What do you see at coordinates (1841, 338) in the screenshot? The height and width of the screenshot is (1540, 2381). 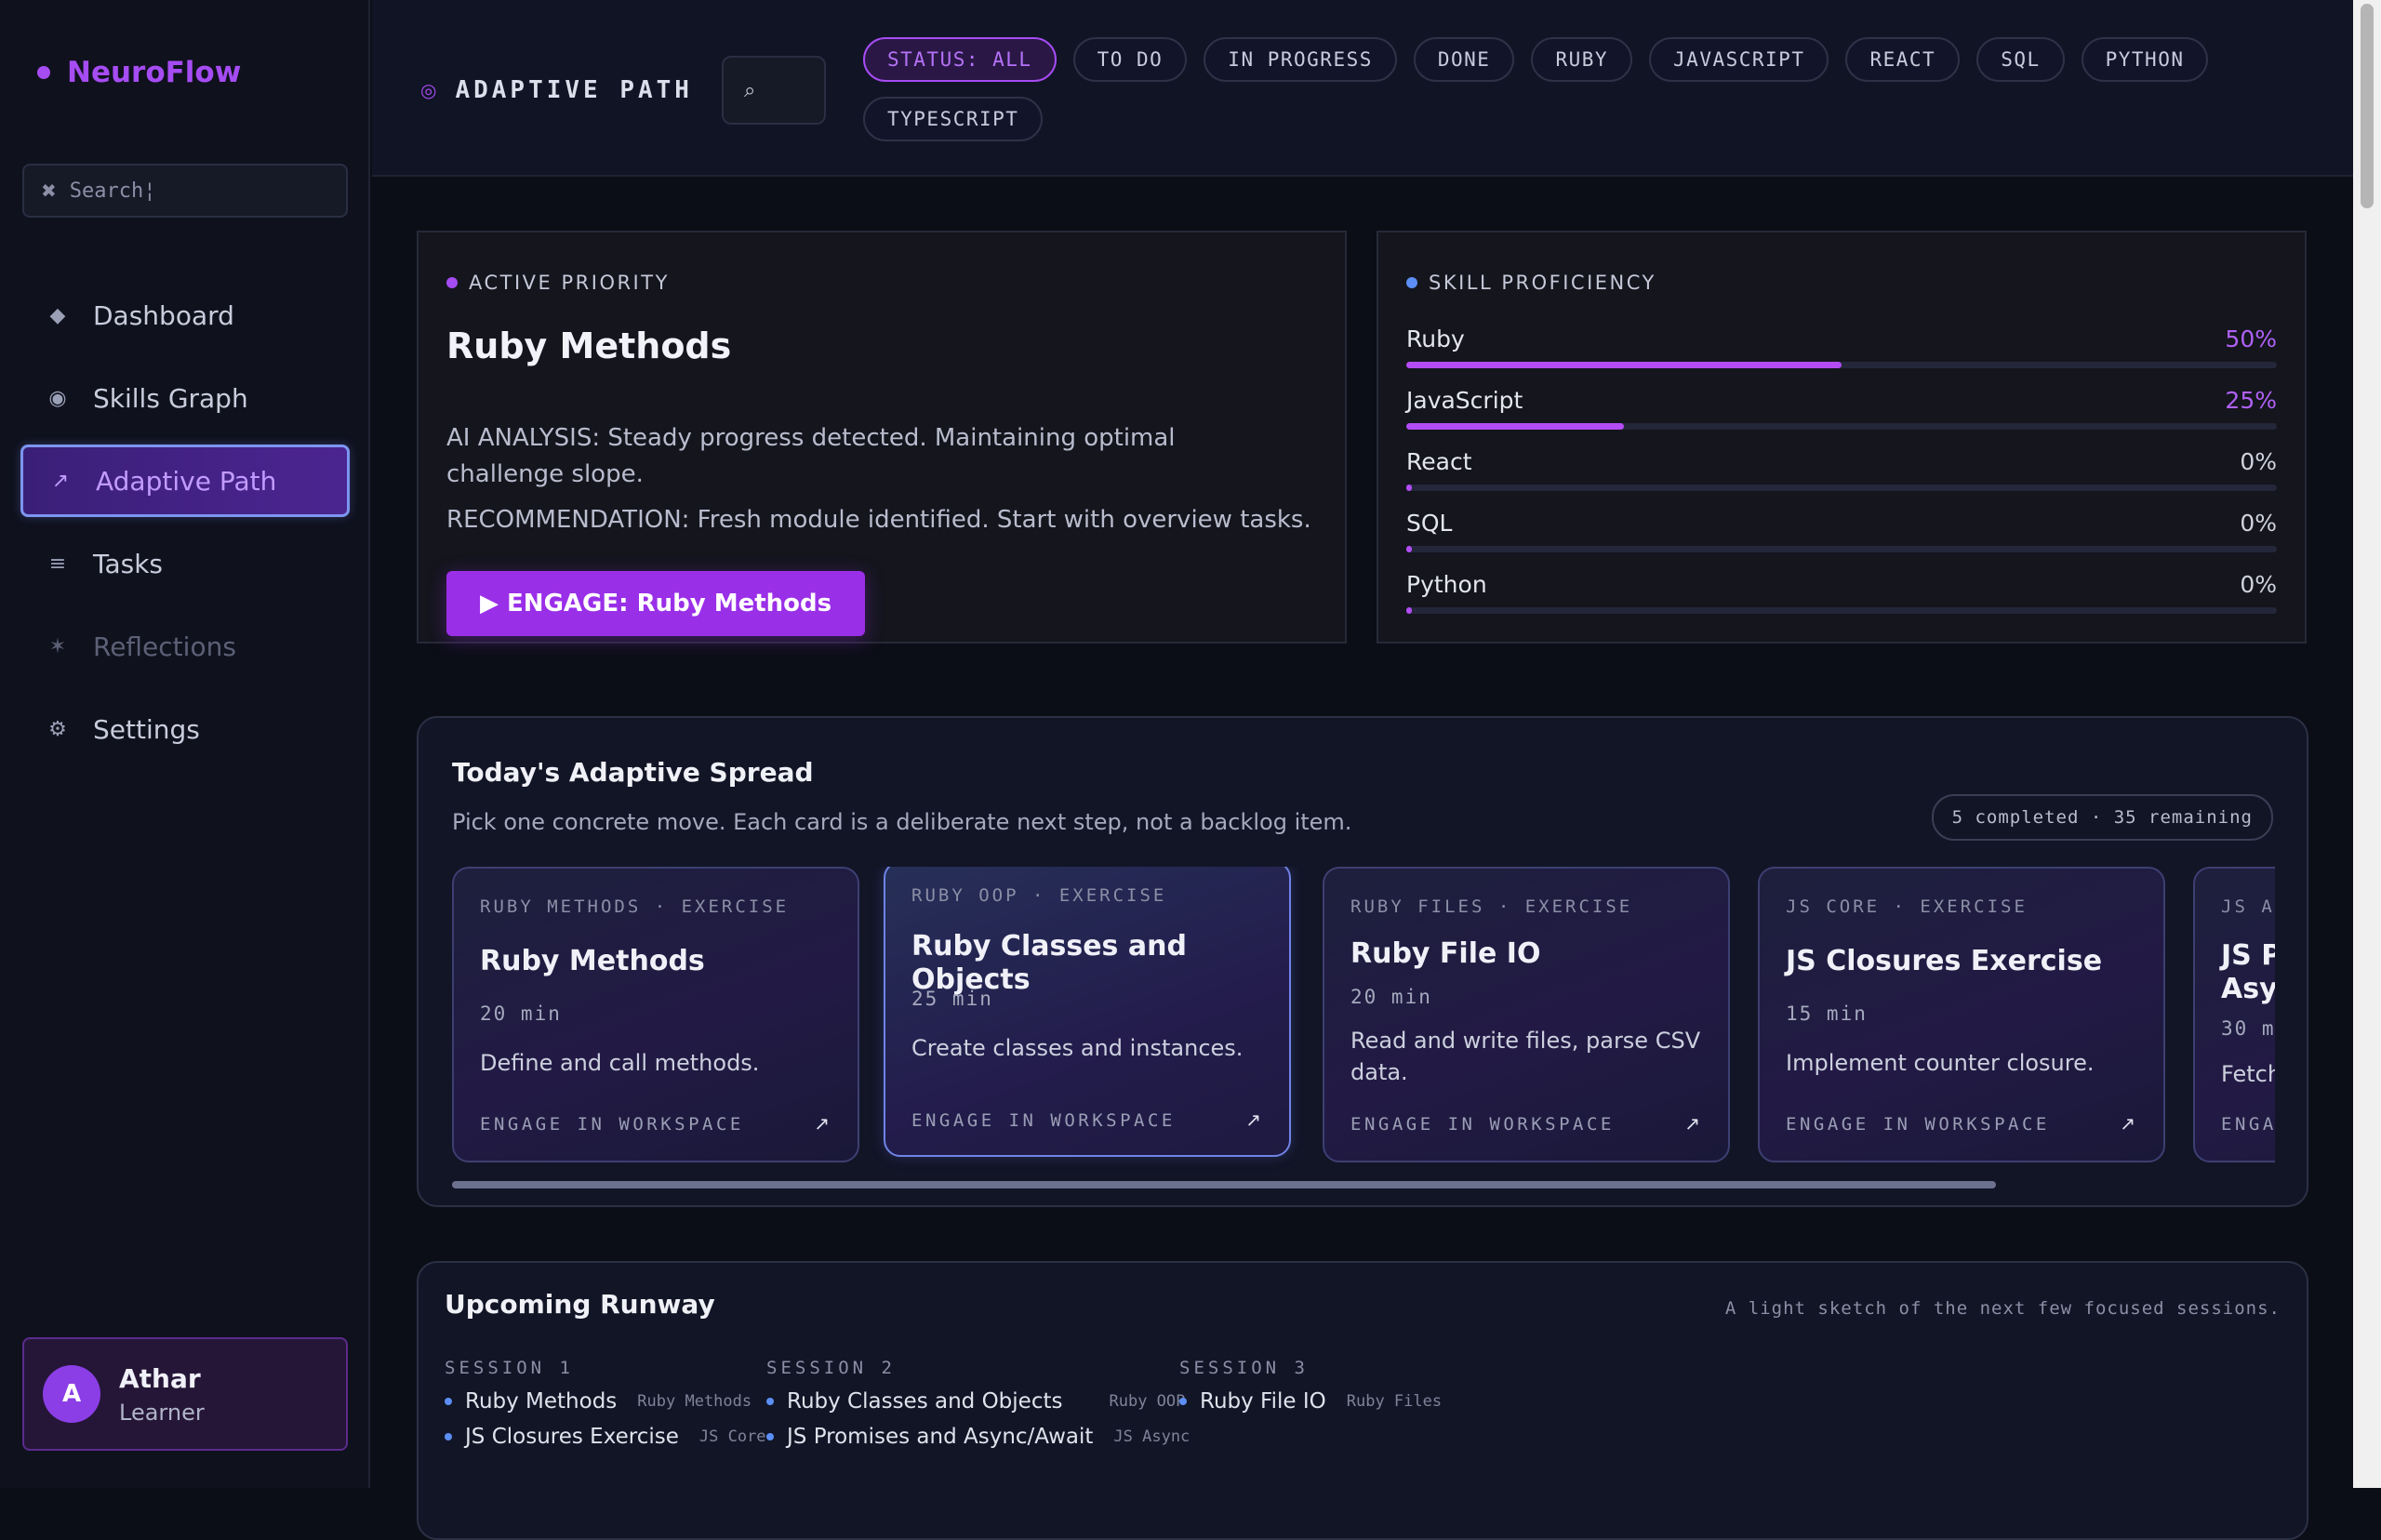 I see `skill-row-text: Ruby 50%` at bounding box center [1841, 338].